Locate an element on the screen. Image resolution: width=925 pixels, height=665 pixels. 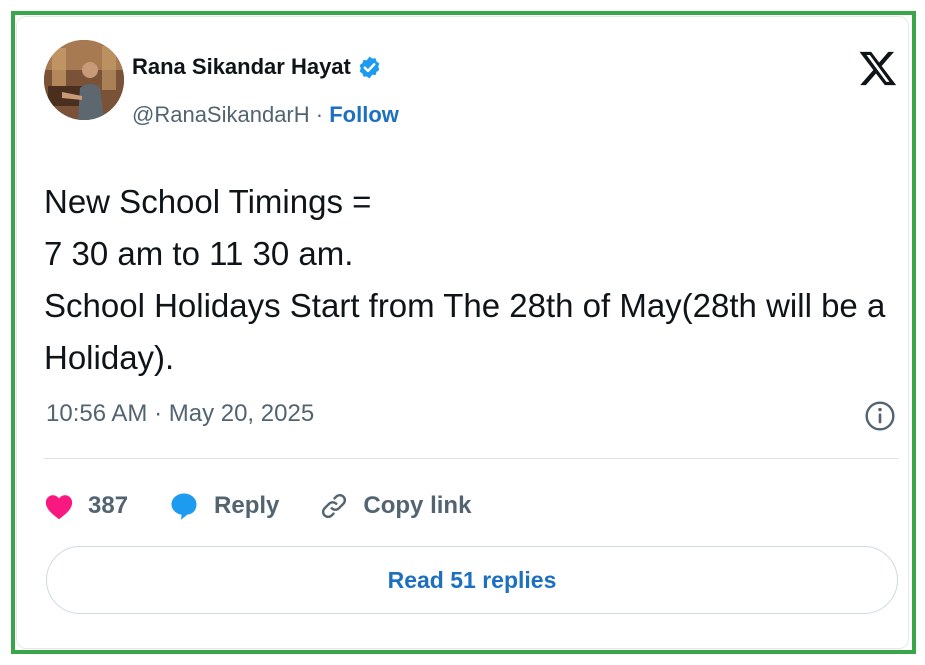
tweet-line: 7 30 am to 11 30 am. is located at coordinates (199, 253).